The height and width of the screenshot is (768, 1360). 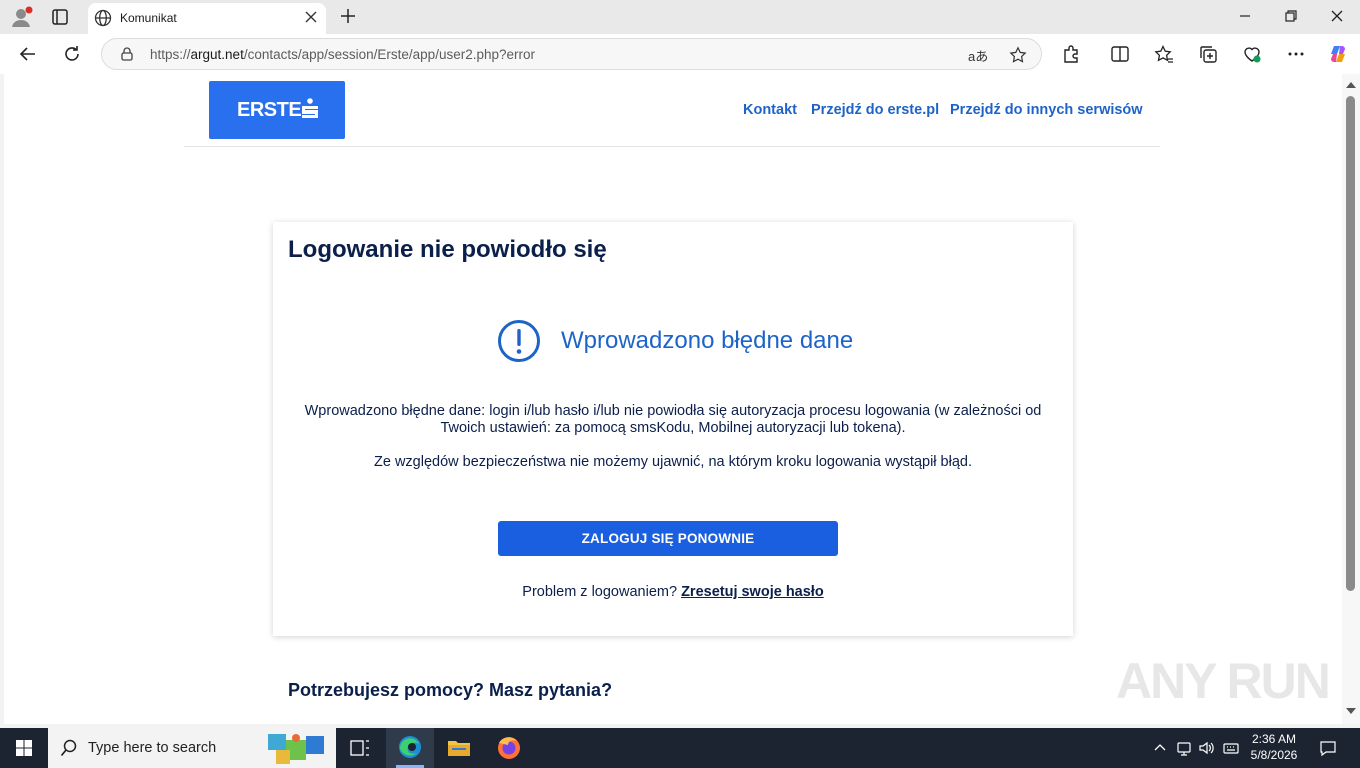 What do you see at coordinates (310, 108) in the screenshot?
I see `sparkasse-icon` at bounding box center [310, 108].